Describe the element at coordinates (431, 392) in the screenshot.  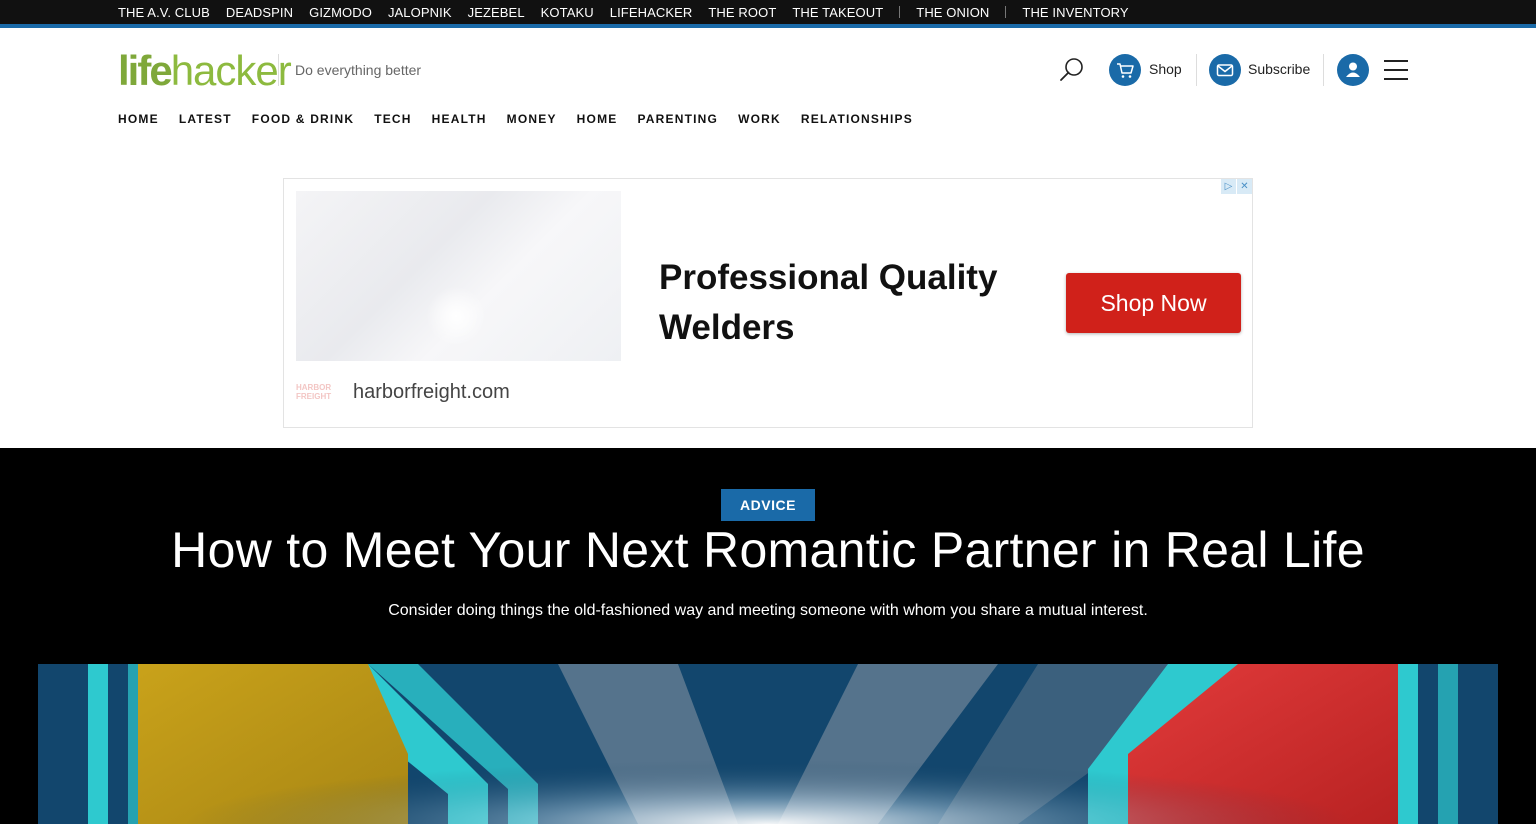
I see `ad-domain: harborfreight.com` at that location.